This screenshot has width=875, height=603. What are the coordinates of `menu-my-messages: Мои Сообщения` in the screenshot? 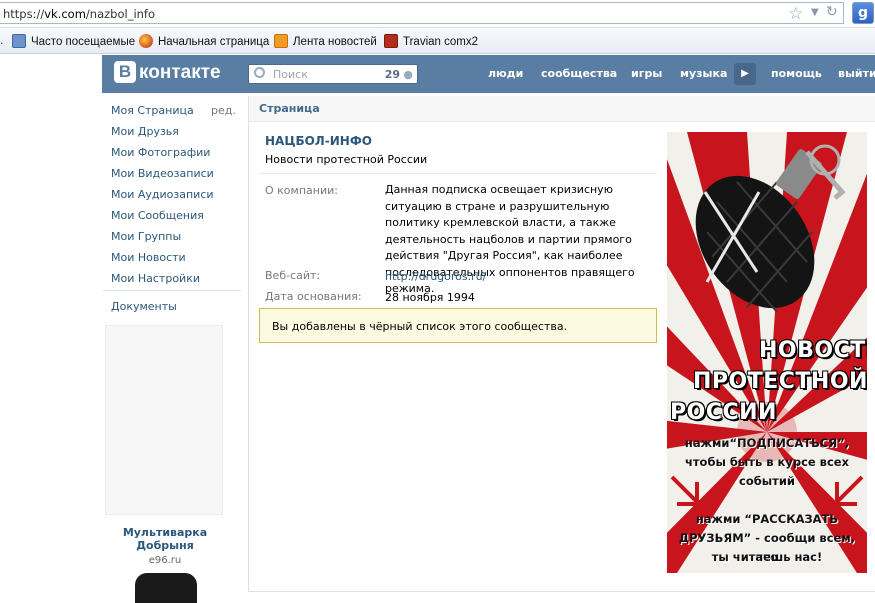 It's located at (157, 215).